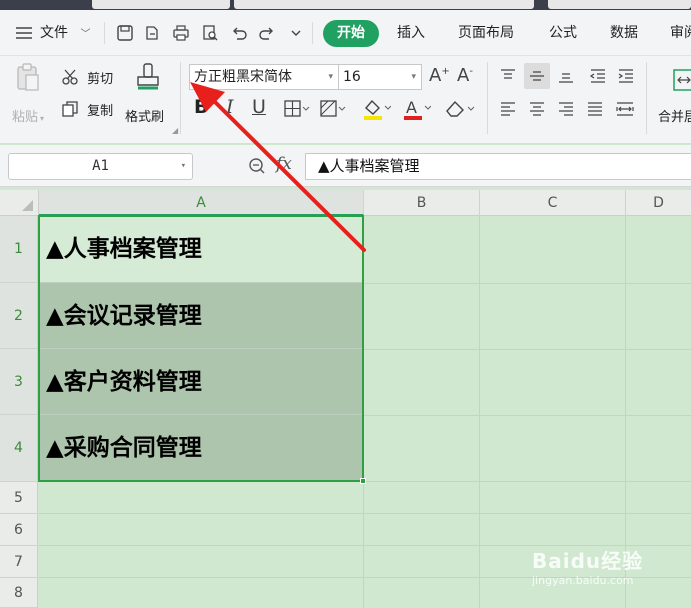 This screenshot has width=691, height=608. Describe the element at coordinates (583, 580) in the screenshot. I see `watermark-url: jingyan.baidu.com` at that location.